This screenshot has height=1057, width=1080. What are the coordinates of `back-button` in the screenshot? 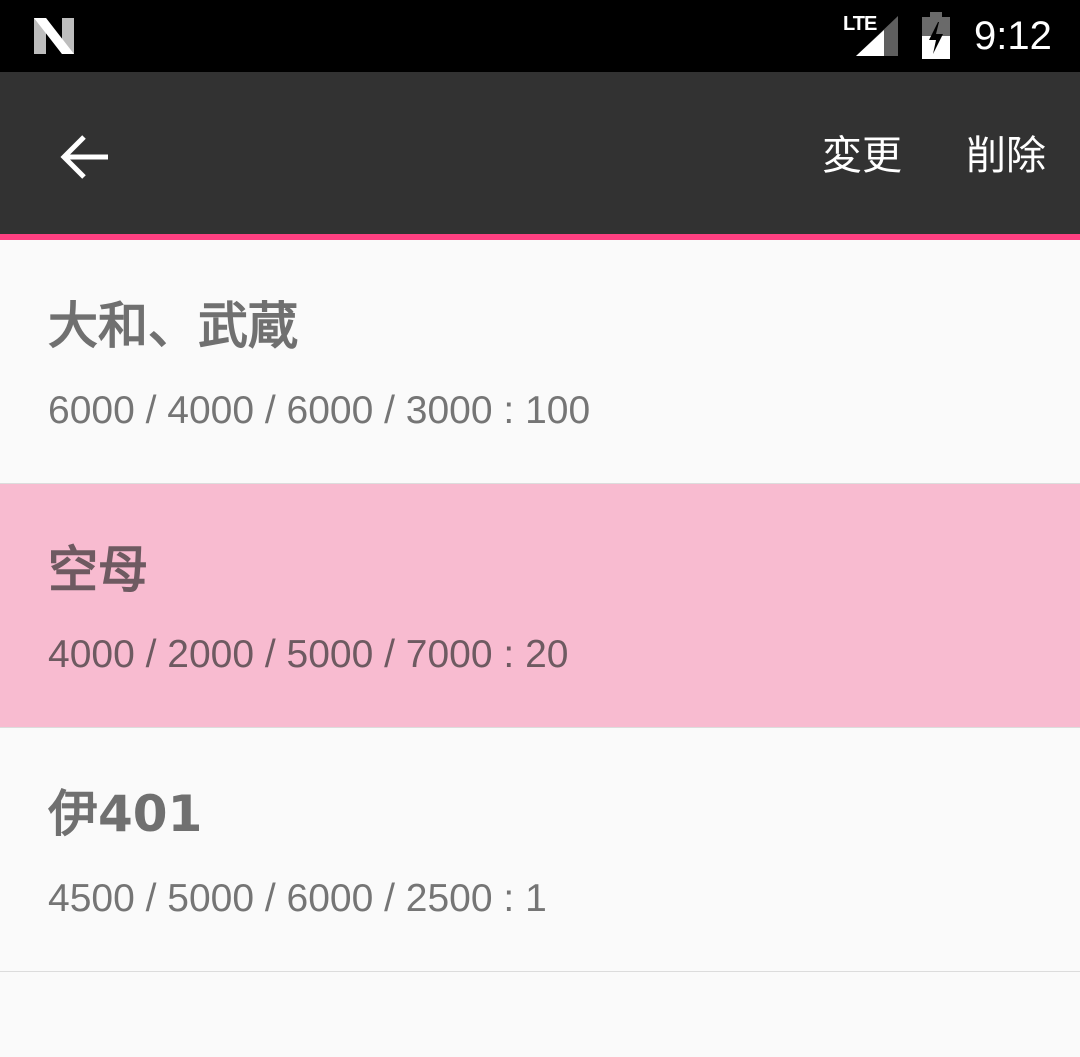 It's located at (84, 158).